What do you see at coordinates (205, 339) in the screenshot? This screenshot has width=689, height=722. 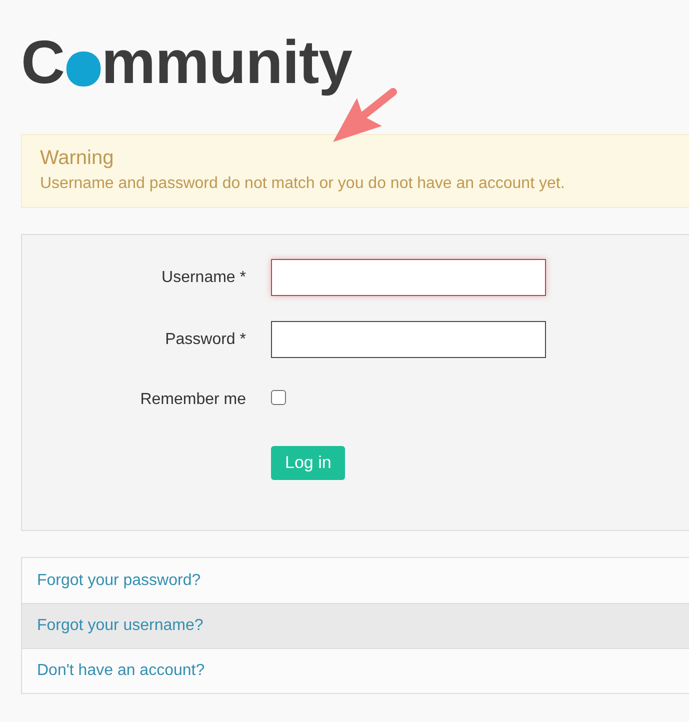 I see `field-label: Password *` at bounding box center [205, 339].